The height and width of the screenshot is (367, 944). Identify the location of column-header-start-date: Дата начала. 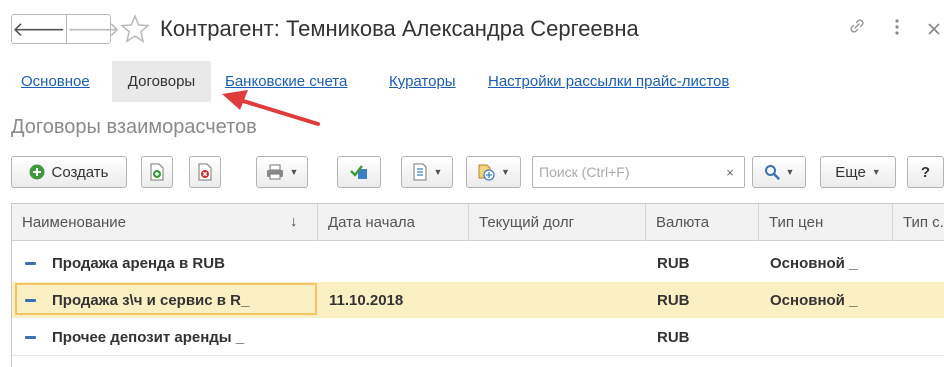
(393, 222).